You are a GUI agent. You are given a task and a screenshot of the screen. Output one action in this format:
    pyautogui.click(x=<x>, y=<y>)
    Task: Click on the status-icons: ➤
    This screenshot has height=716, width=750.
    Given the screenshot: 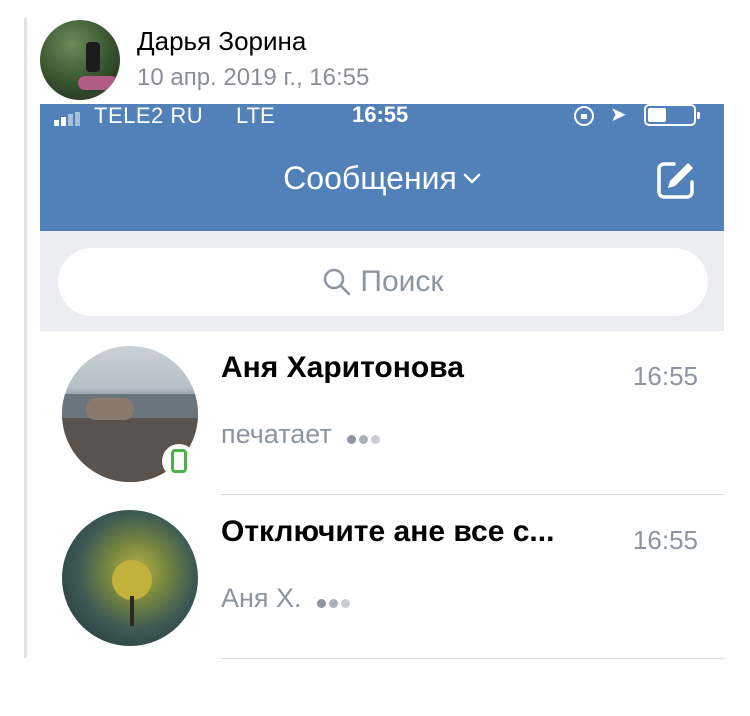 What is the action you would take?
    pyautogui.click(x=644, y=116)
    